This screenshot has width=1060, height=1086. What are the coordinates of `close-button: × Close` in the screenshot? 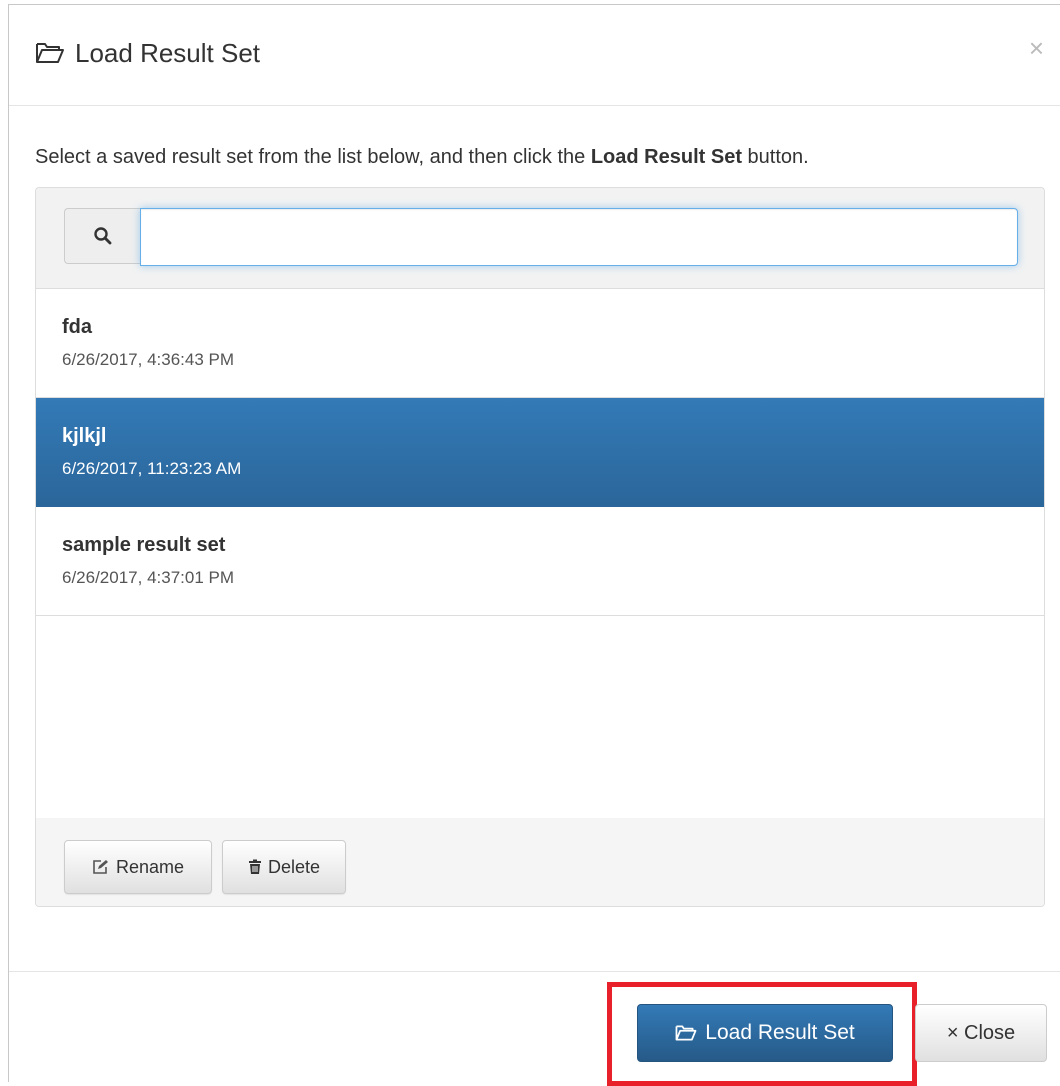 It's located at (981, 1033).